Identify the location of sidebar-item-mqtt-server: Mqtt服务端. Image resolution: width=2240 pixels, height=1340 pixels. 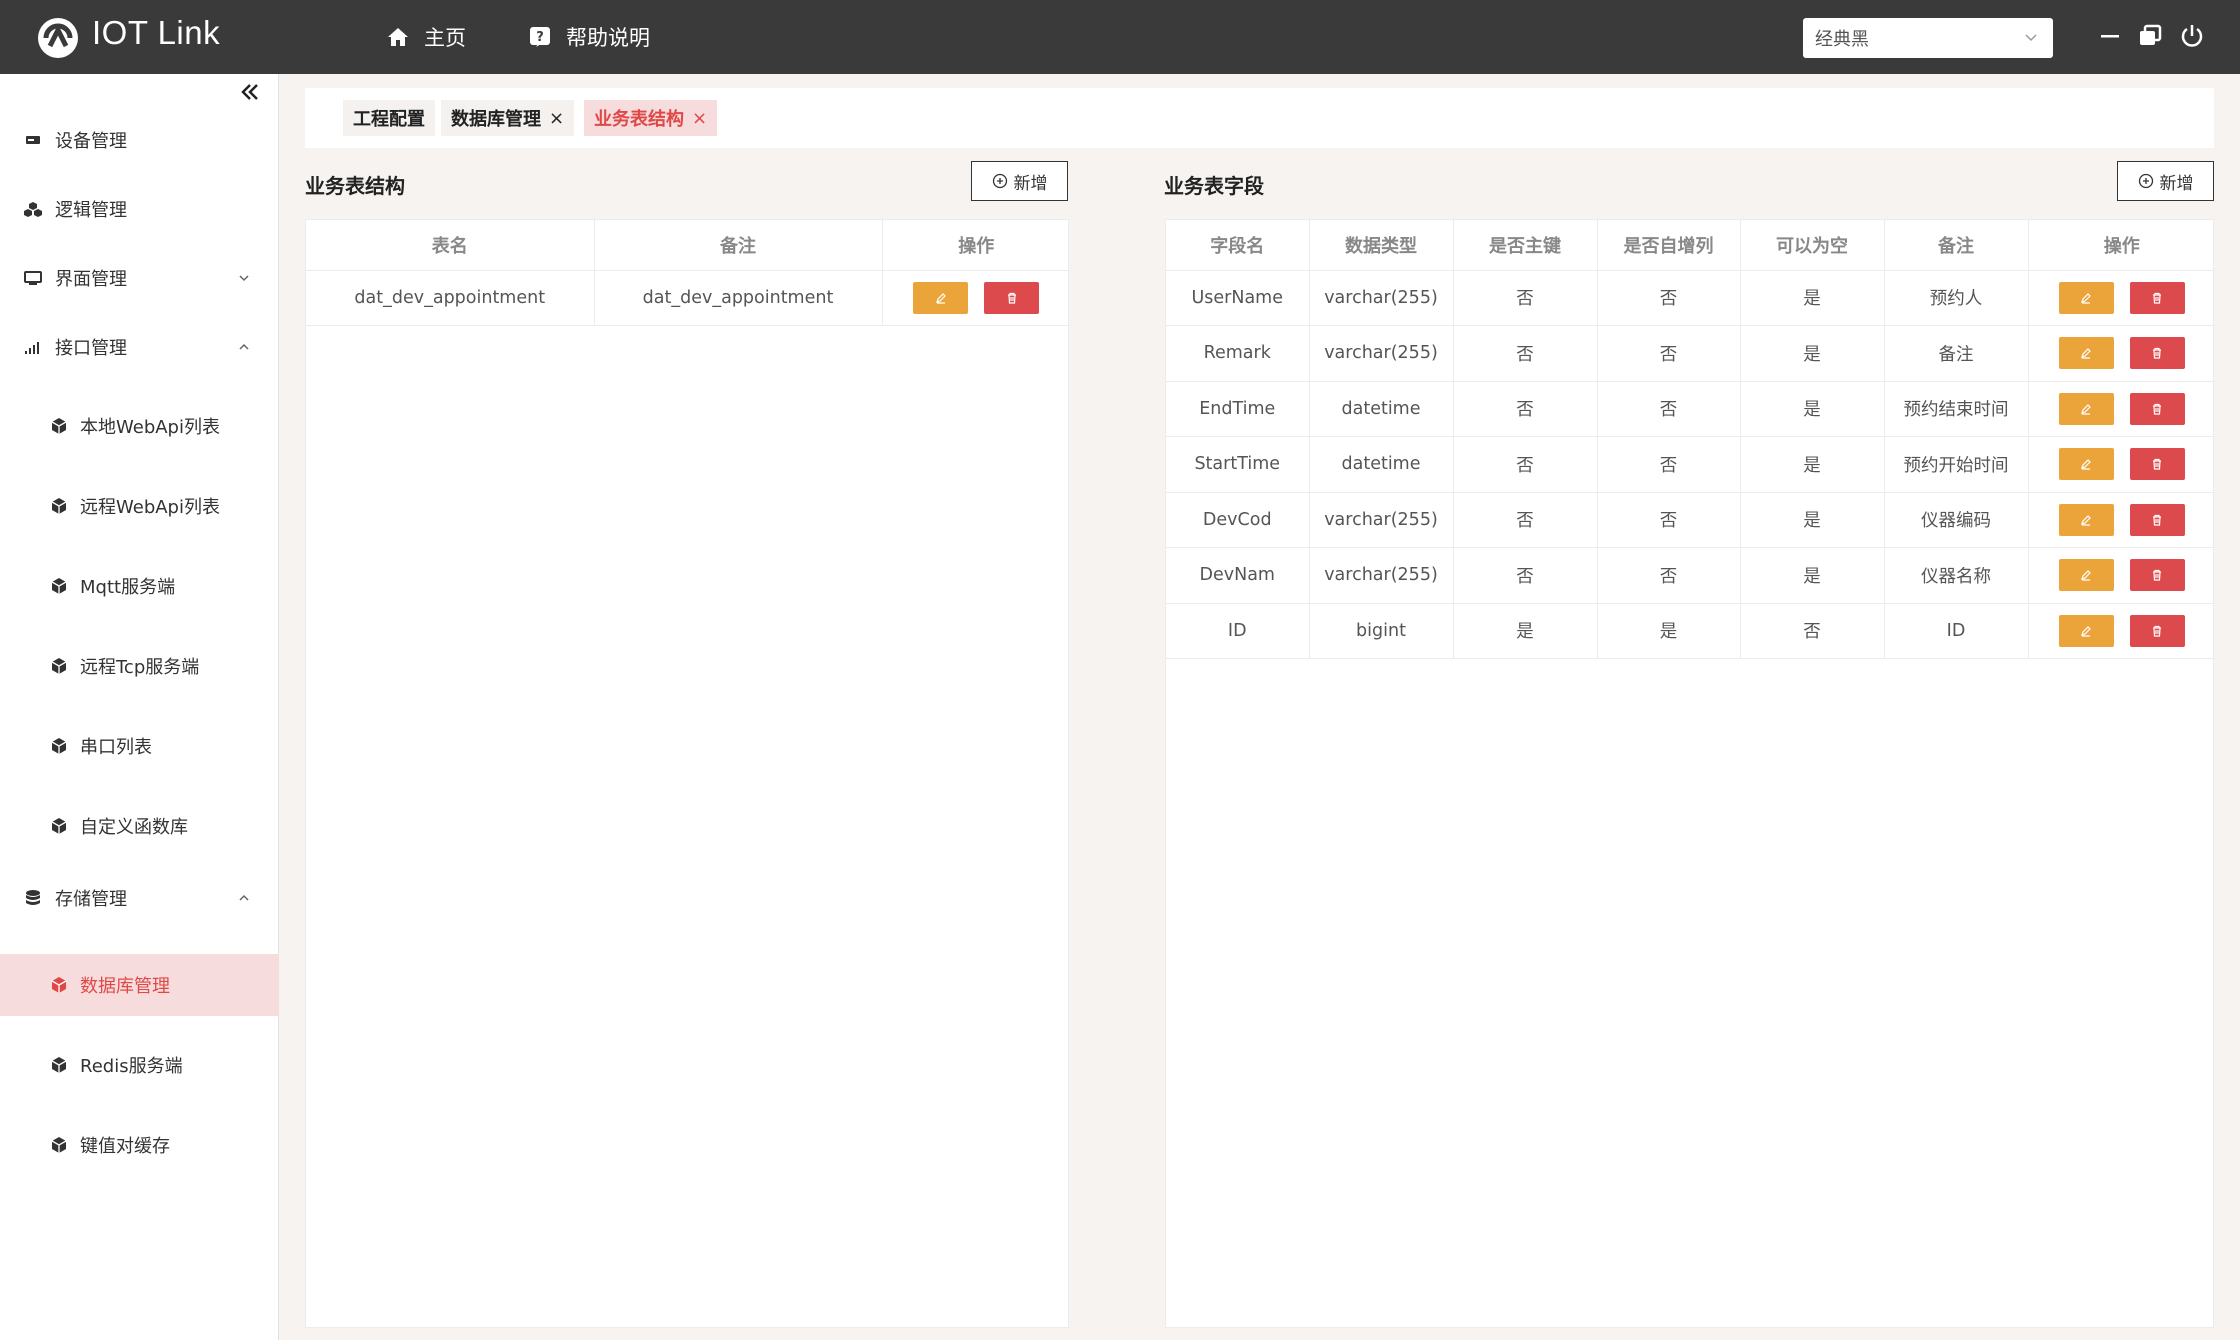
(139, 586).